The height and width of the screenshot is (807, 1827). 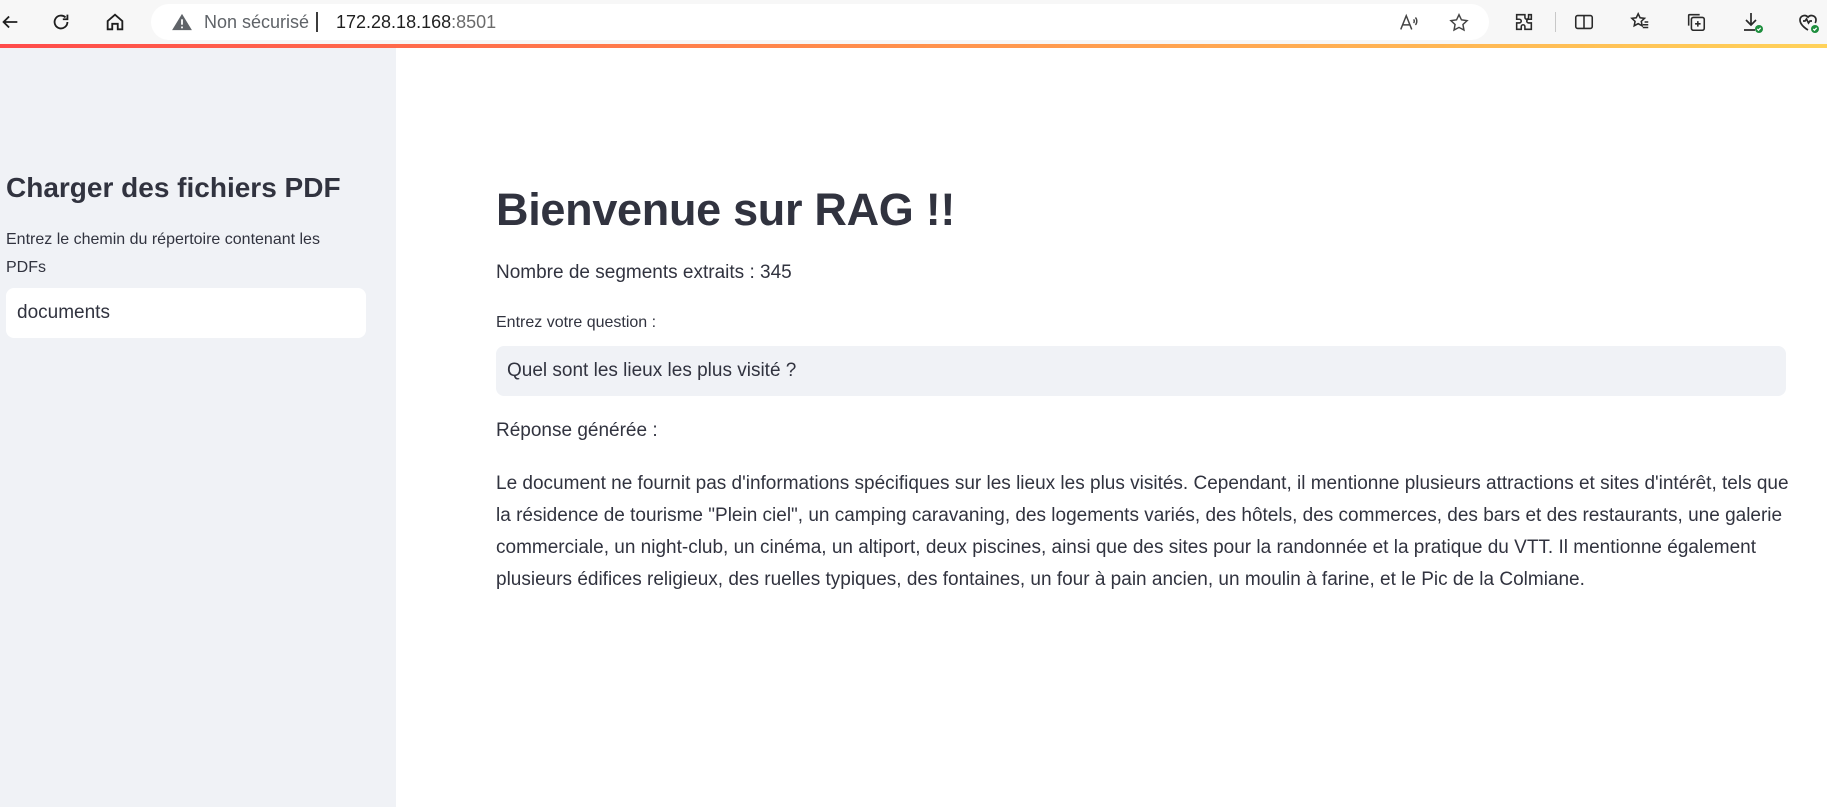 What do you see at coordinates (115, 22) in the screenshot?
I see `home-icon` at bounding box center [115, 22].